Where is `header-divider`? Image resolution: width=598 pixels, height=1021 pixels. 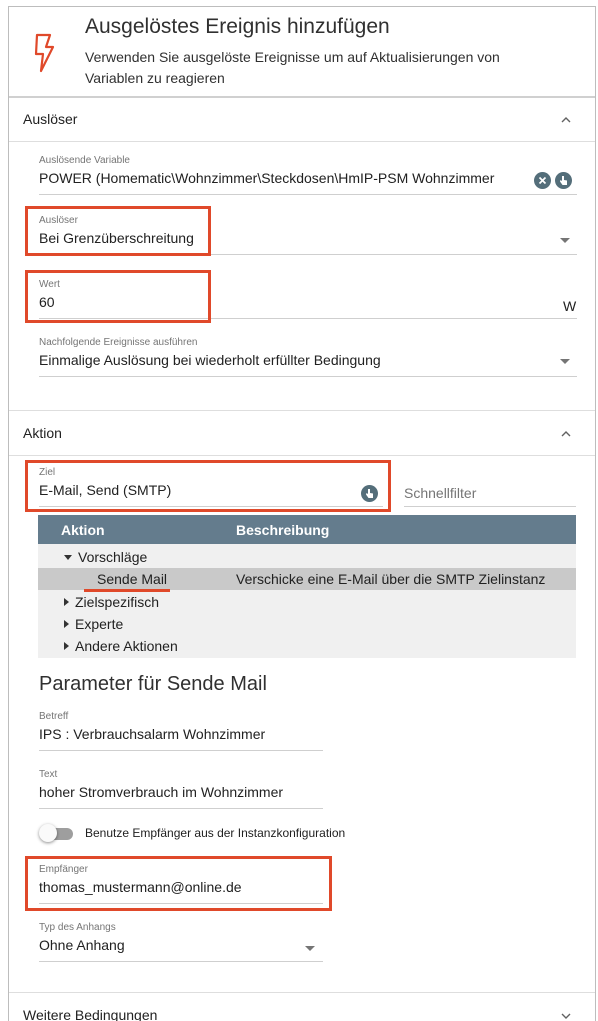
header-divider is located at coordinates (302, 97).